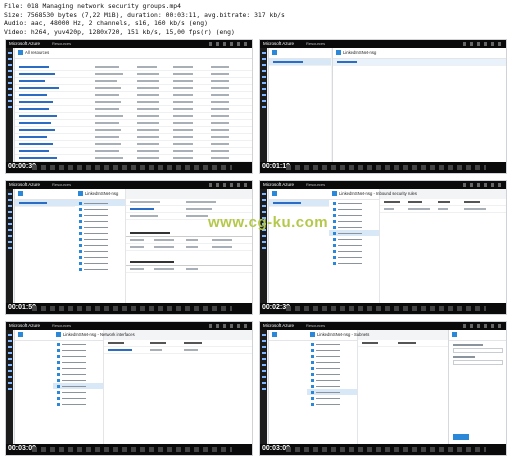 The width and height of the screenshot is (512, 463). I want to click on video-timestamp-bar: 00:01:59, so click(129, 308).